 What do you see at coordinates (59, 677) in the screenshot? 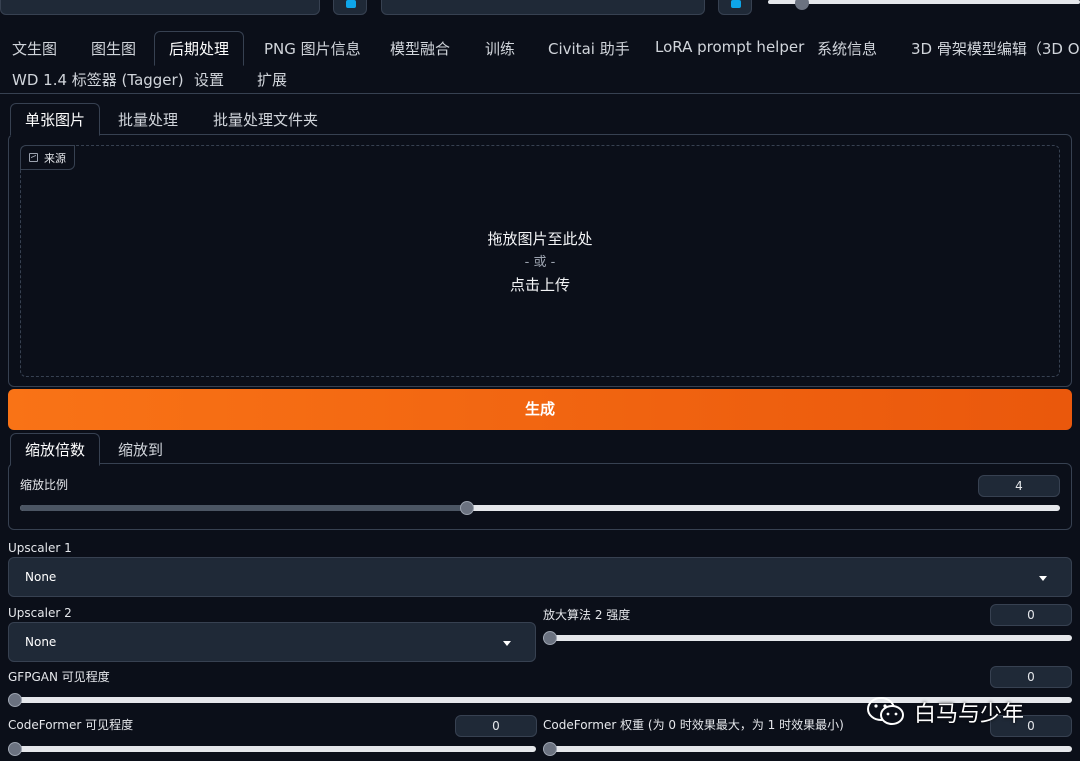
I see `gfpgan-label: GFPGAN 可见程度` at bounding box center [59, 677].